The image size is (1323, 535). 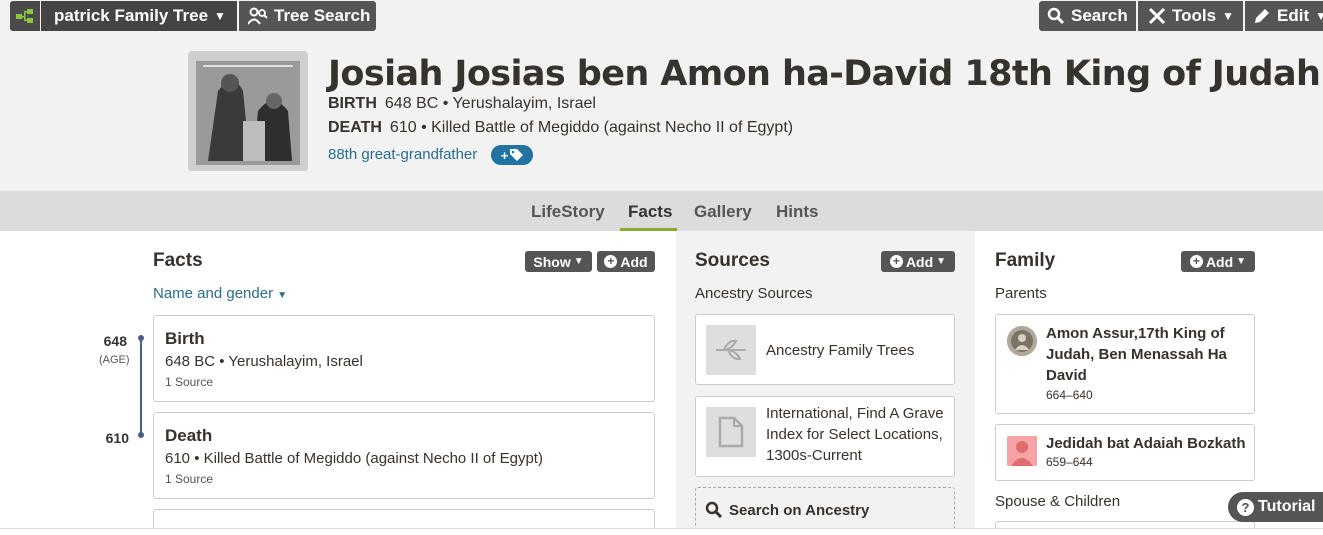 What do you see at coordinates (732, 260) in the screenshot?
I see `sources-heading: Sources` at bounding box center [732, 260].